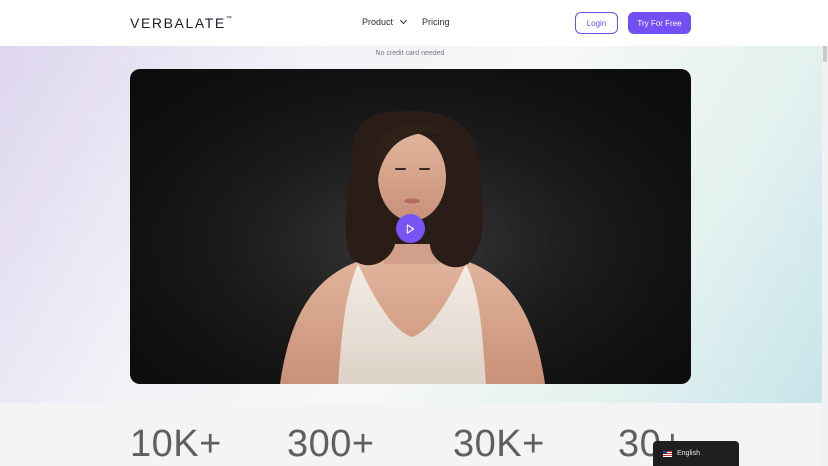 The width and height of the screenshot is (828, 466). What do you see at coordinates (331, 444) in the screenshot?
I see `stat-value: 300+` at bounding box center [331, 444].